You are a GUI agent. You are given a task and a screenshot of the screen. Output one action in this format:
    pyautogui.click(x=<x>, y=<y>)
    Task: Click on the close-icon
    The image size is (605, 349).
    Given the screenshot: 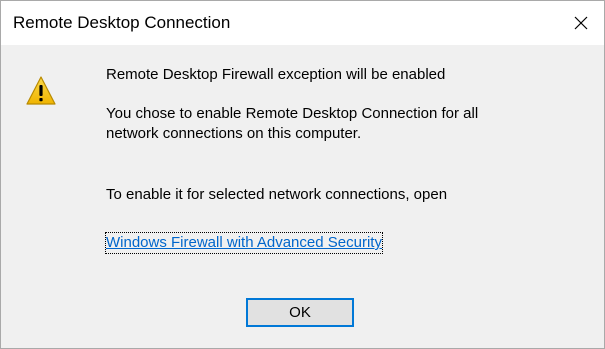 What is the action you would take?
    pyautogui.click(x=581, y=23)
    